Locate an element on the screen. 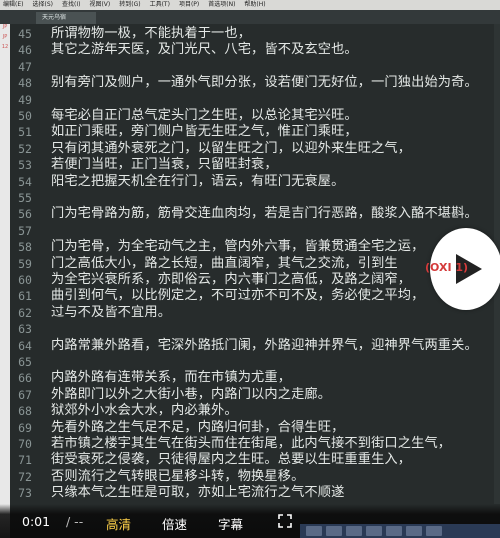 Image resolution: width=500 pixels, height=538 pixels. line-number: 68 is located at coordinates (25, 411).